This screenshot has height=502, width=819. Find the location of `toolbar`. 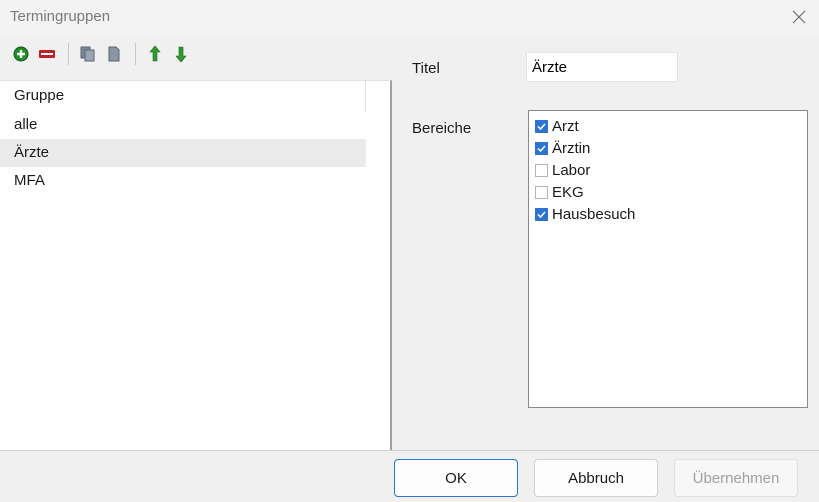

toolbar is located at coordinates (197, 54).